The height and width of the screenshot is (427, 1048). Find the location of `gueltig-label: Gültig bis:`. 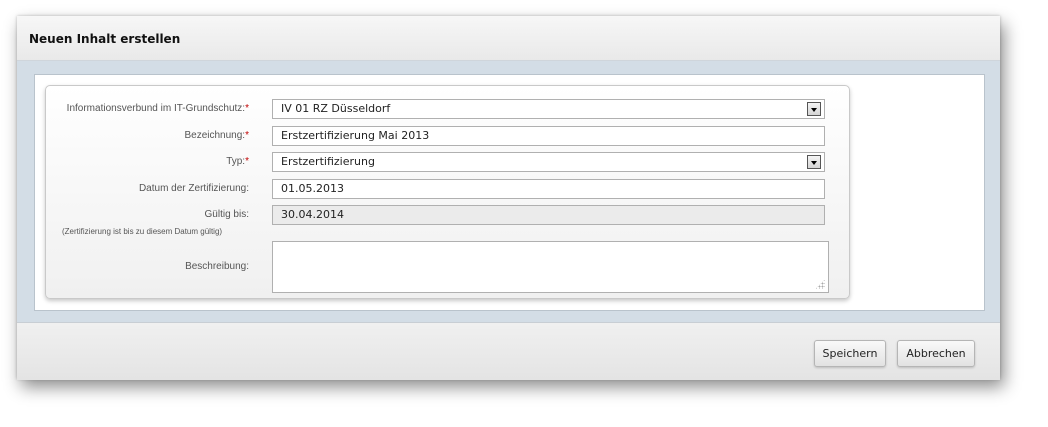

gueltig-label: Gültig bis: is located at coordinates (226, 214).